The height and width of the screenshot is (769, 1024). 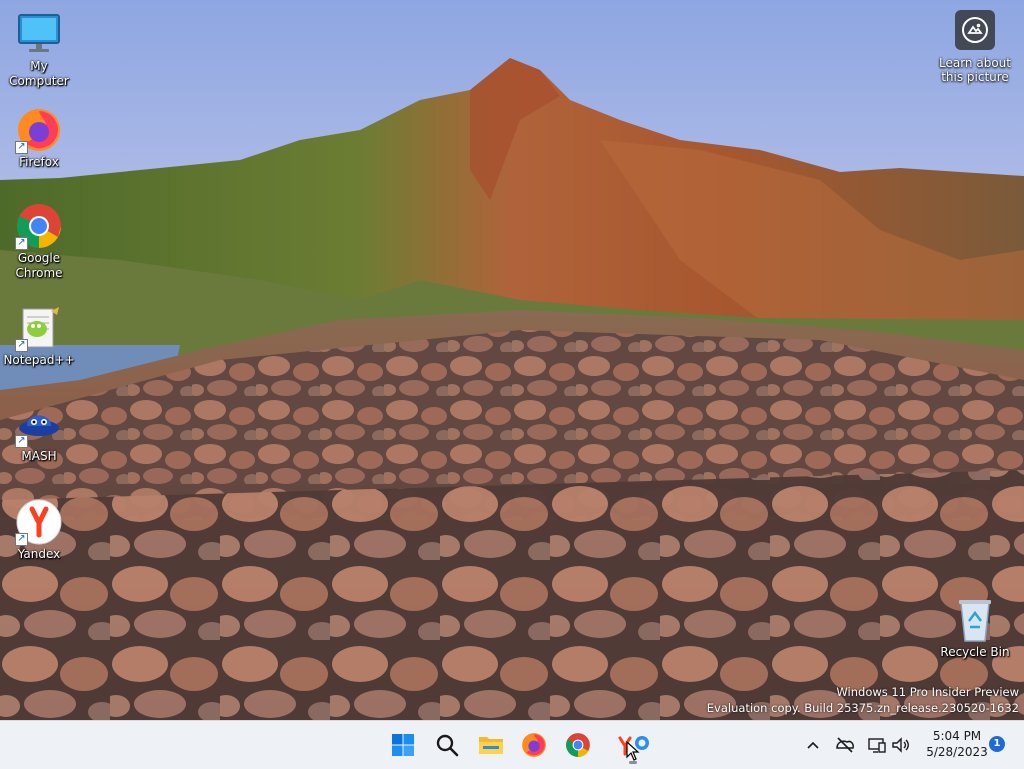 I want to click on clock-date: 5/28/2023, so click(x=957, y=752).